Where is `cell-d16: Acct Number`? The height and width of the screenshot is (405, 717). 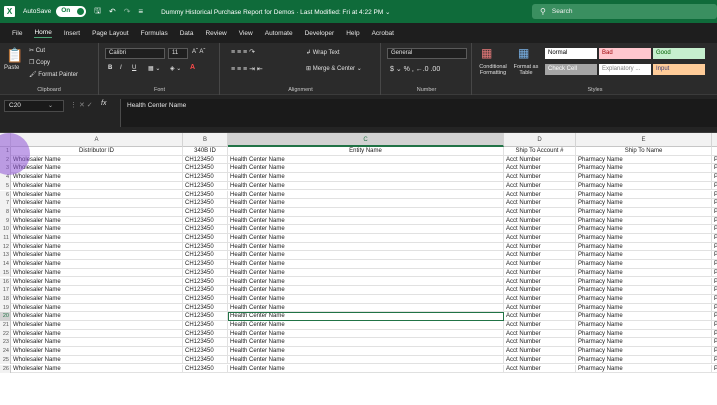 cell-d16: Acct Number is located at coordinates (540, 282).